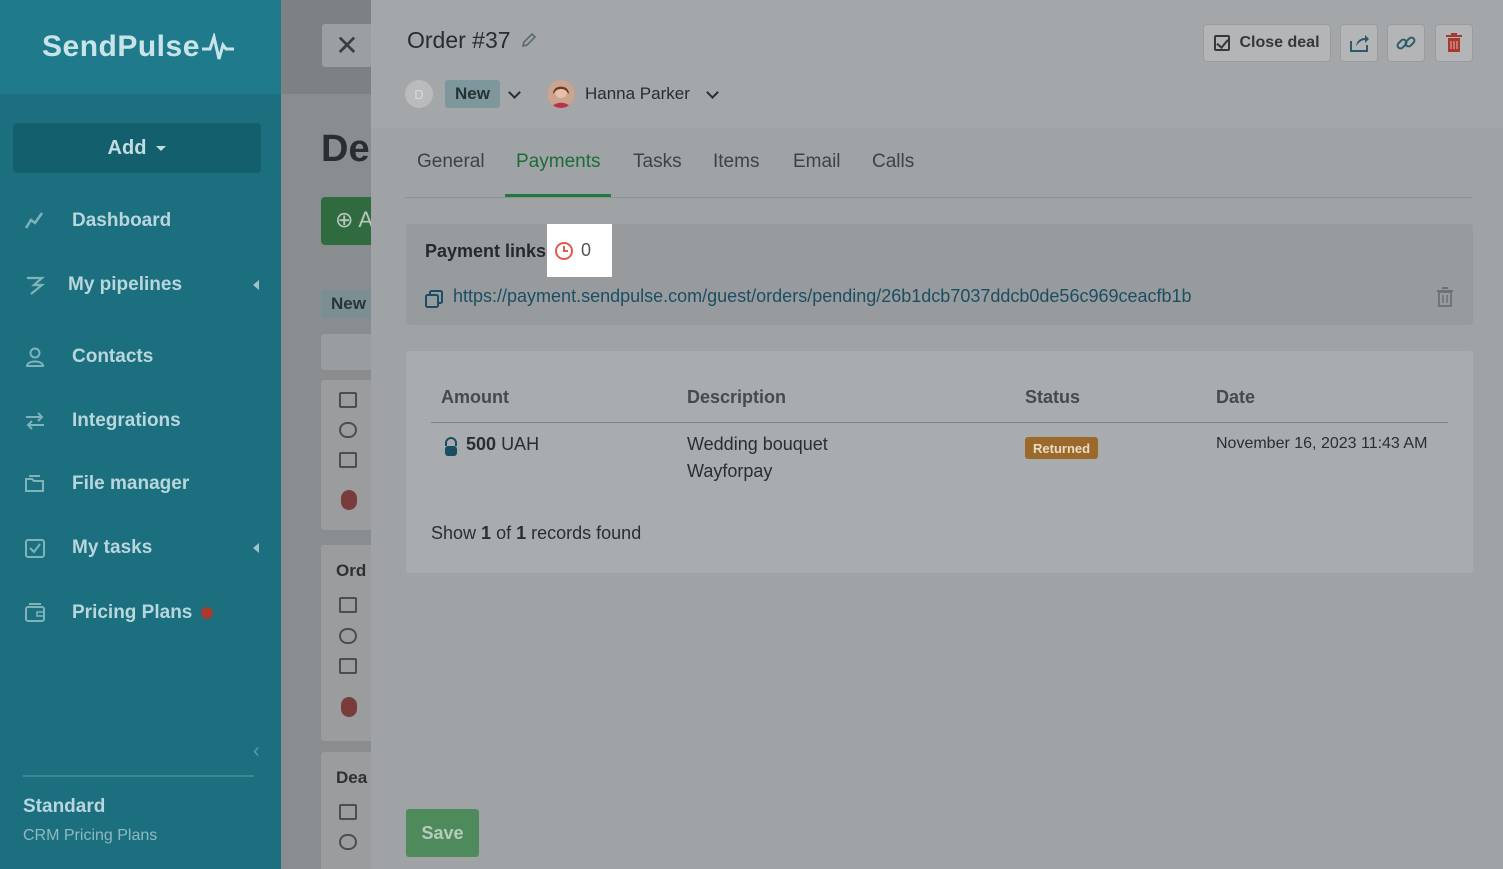 The image size is (1503, 869). What do you see at coordinates (132, 612) in the screenshot?
I see `sidebar-item-label: Pricing Plans` at bounding box center [132, 612].